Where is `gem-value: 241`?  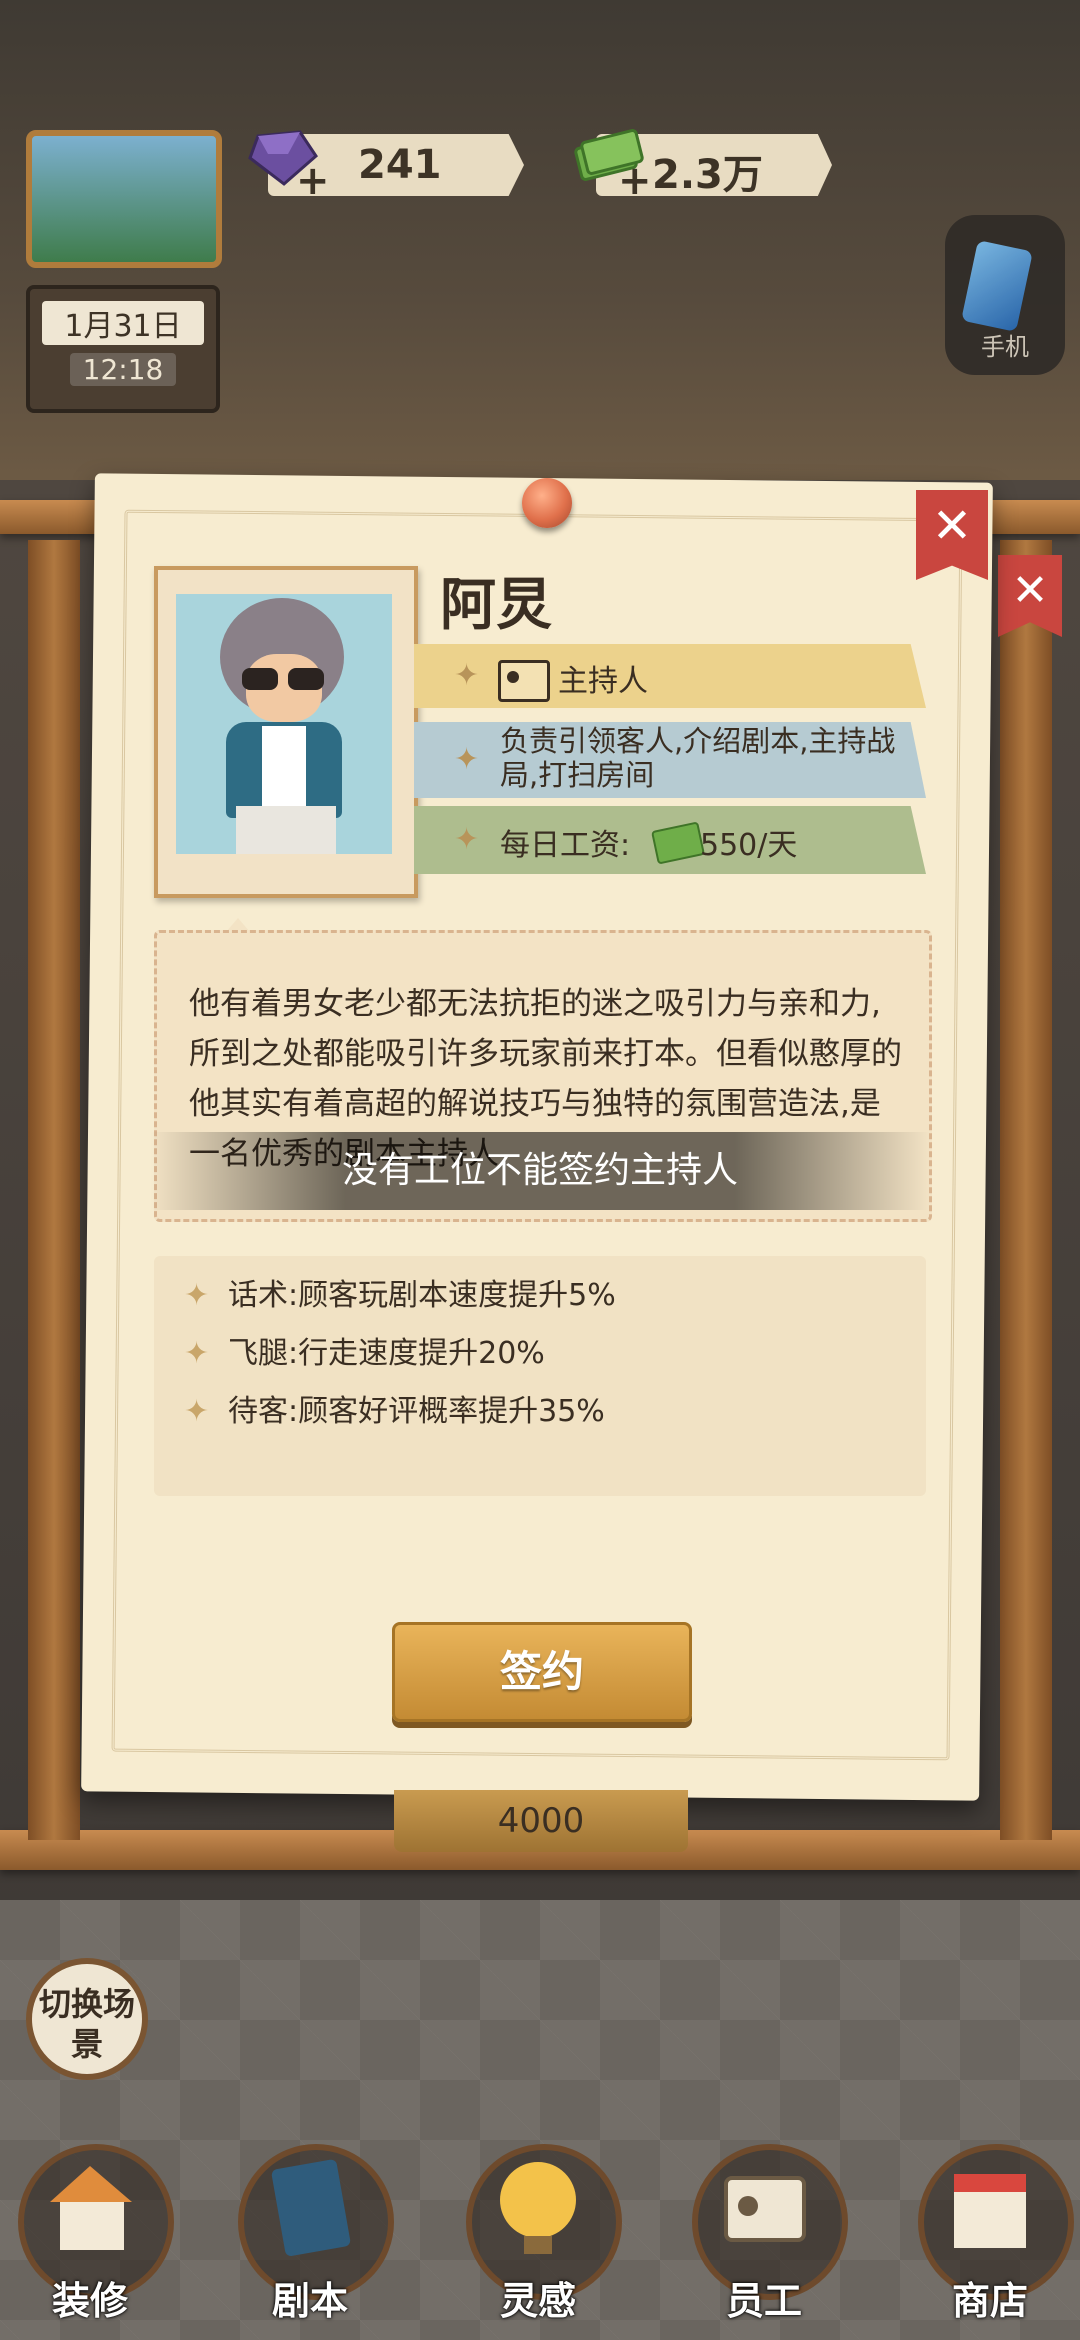
gem-value: 241 is located at coordinates (400, 165).